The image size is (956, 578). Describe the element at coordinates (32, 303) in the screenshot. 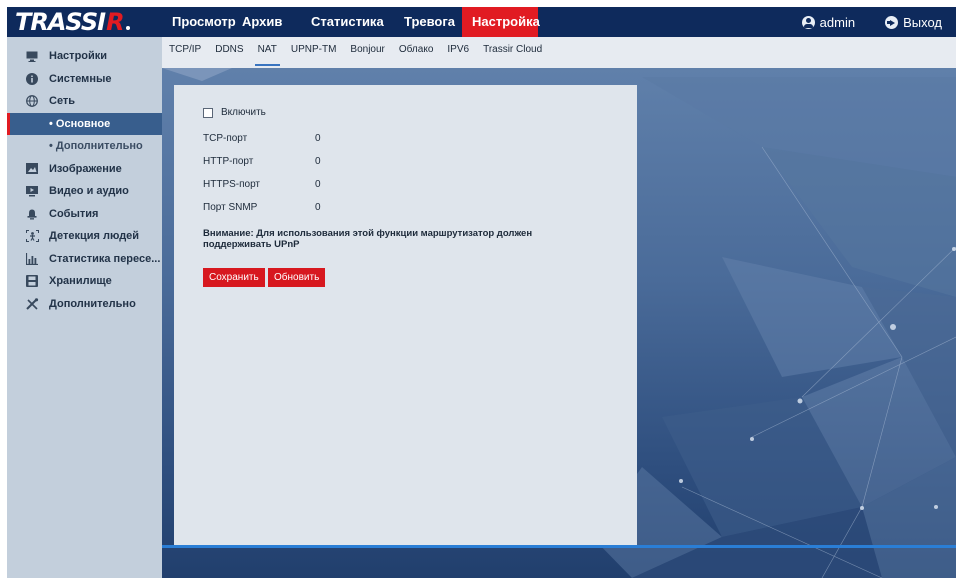

I see `tools-icon` at that location.